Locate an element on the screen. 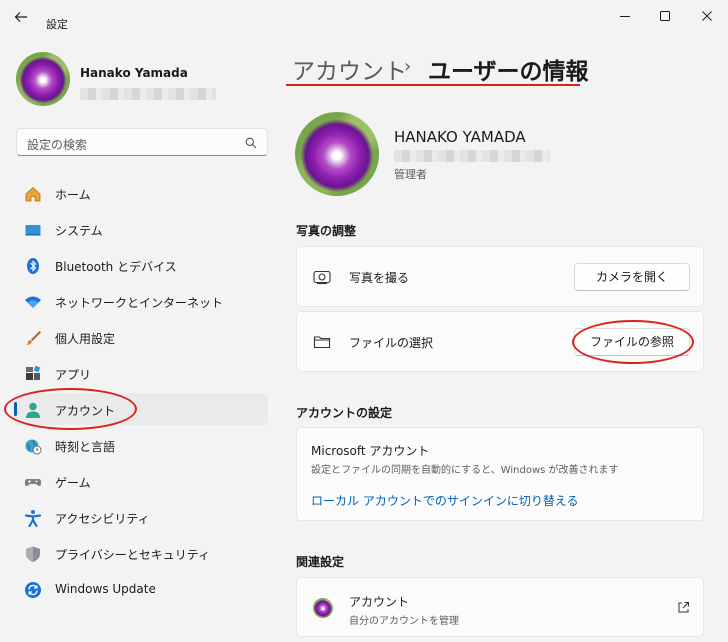  title-bar: 設定 is located at coordinates (364, 17).